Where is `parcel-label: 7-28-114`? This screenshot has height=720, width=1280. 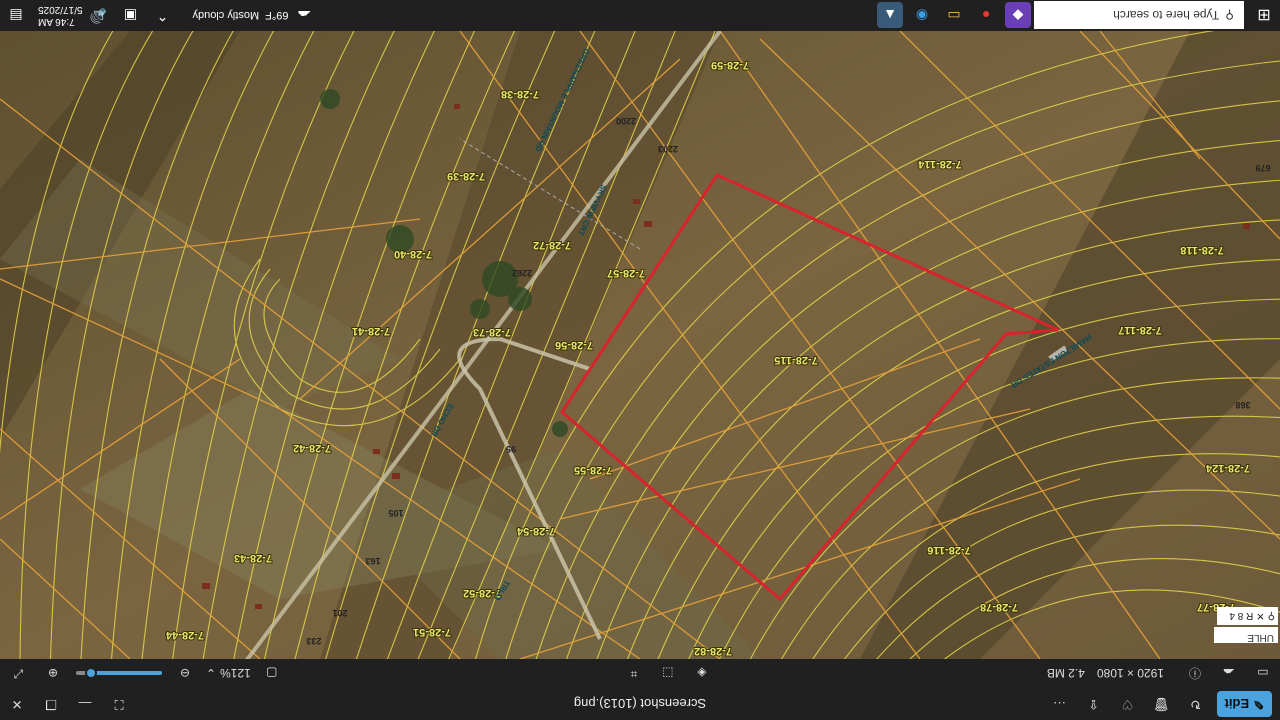
parcel-label: 7-28-114 is located at coordinates (939, 164).